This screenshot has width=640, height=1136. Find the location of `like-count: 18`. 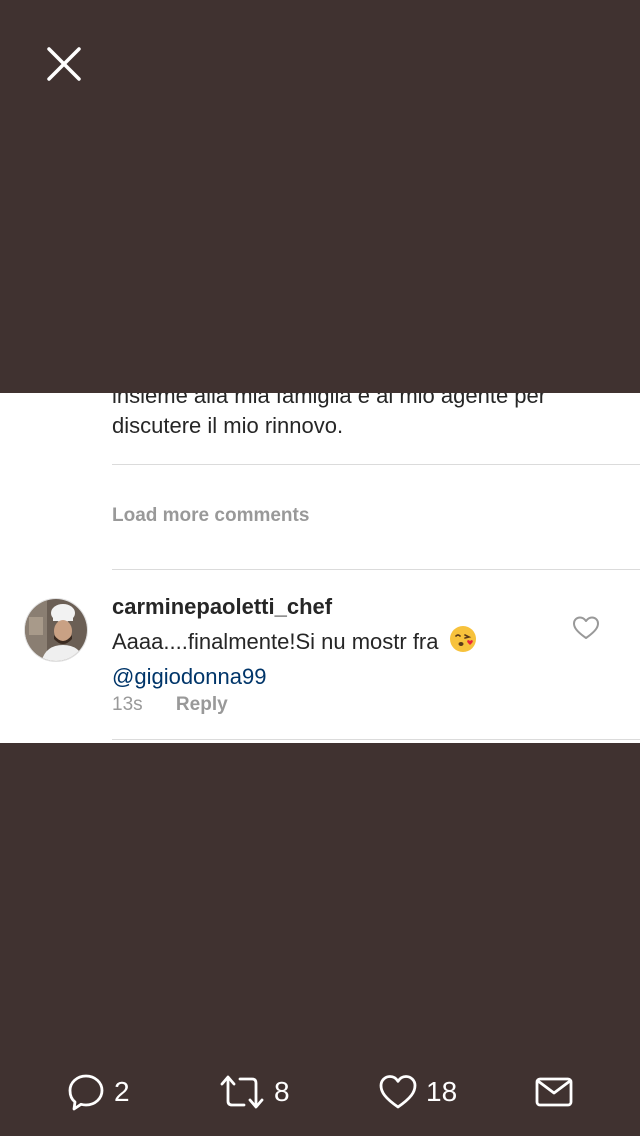

like-count: 18 is located at coordinates (442, 1091).